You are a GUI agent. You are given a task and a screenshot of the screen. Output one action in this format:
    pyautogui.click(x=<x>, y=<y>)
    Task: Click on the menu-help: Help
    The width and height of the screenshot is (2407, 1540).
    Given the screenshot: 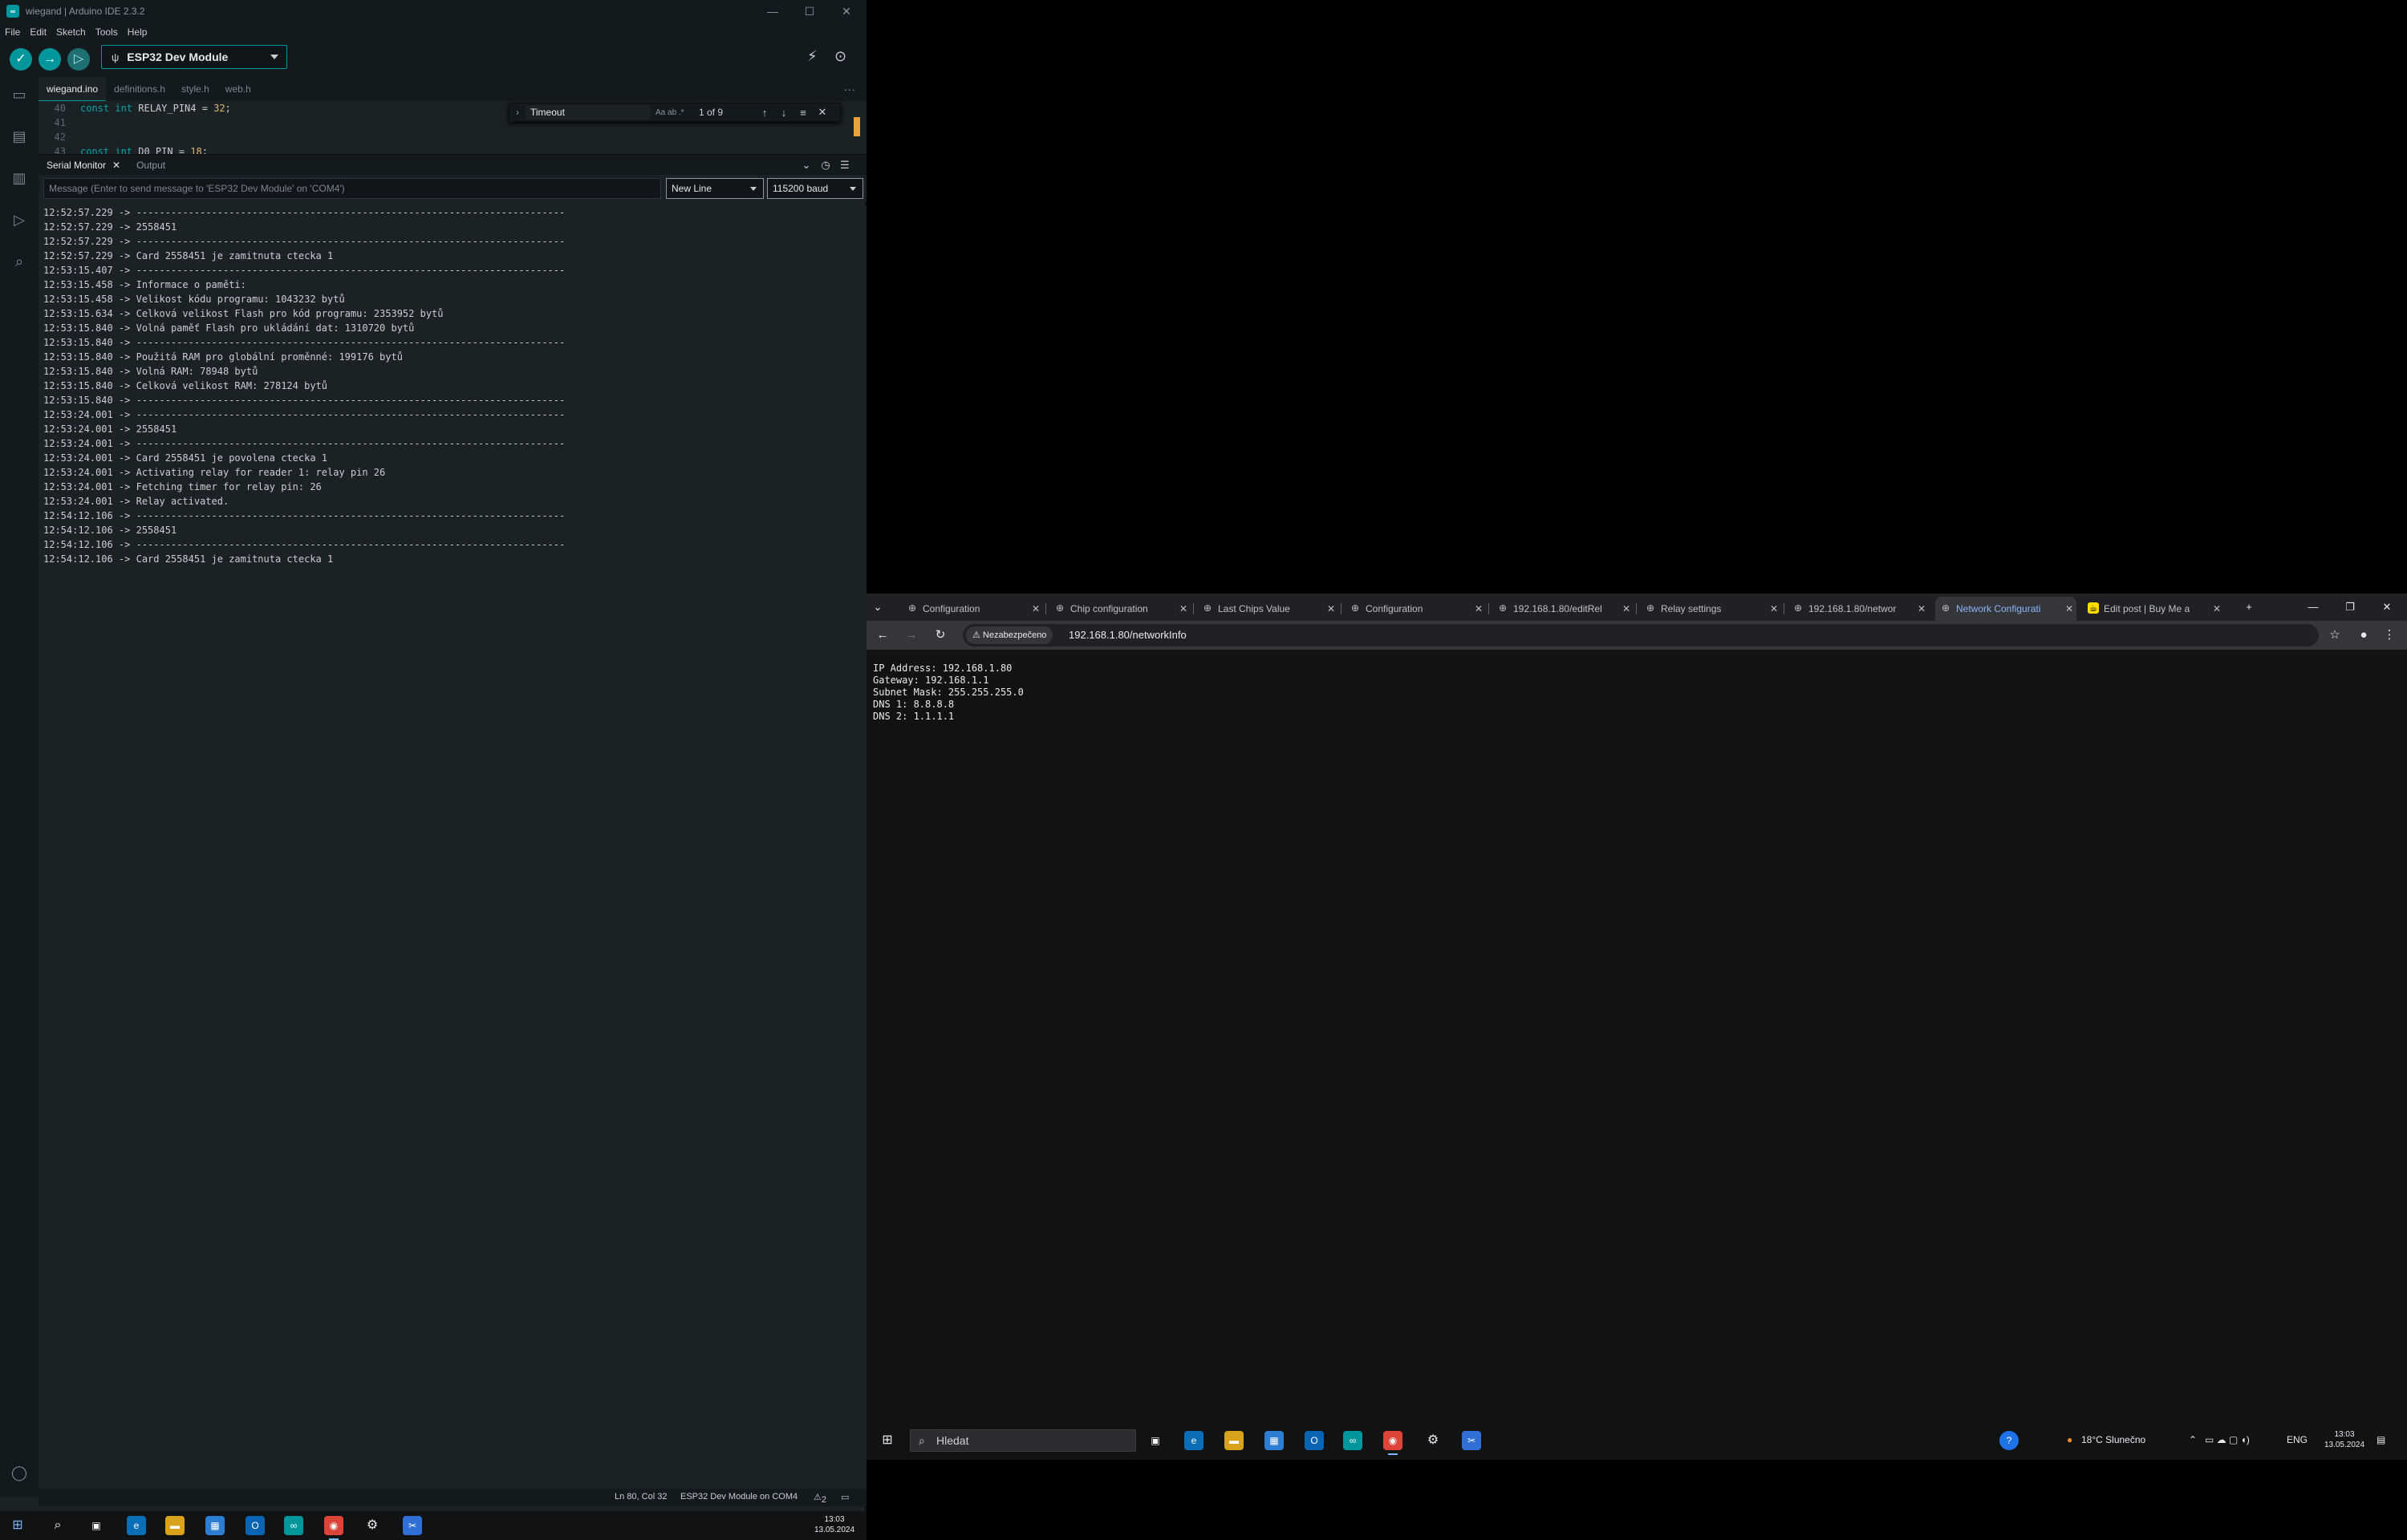 What is the action you would take?
    pyautogui.click(x=138, y=32)
    